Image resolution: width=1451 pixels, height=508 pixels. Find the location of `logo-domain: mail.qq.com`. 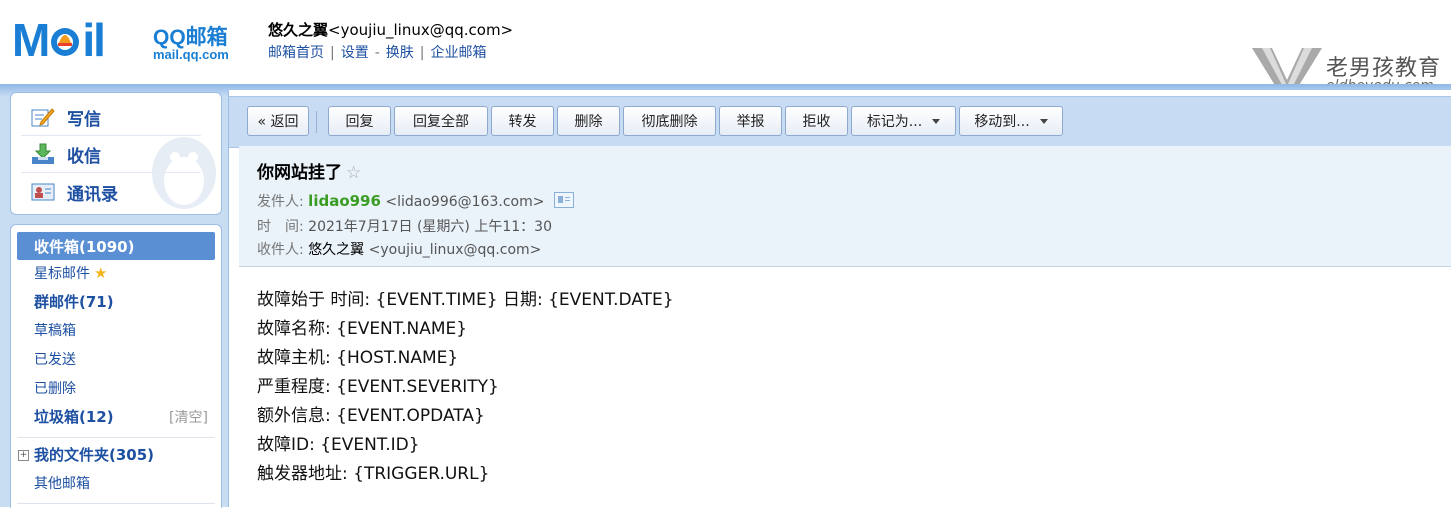

logo-domain: mail.qq.com is located at coordinates (191, 54).